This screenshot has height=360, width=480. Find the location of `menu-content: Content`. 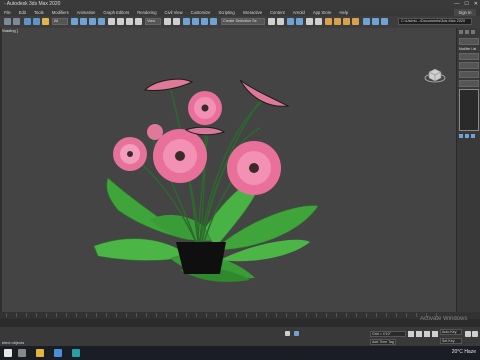

menu-content: Content is located at coordinates (277, 12).